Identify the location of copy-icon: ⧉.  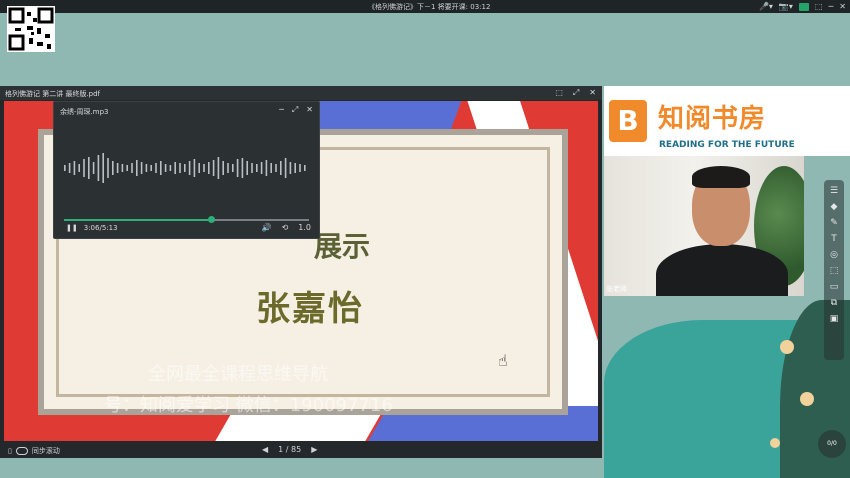
(834, 303).